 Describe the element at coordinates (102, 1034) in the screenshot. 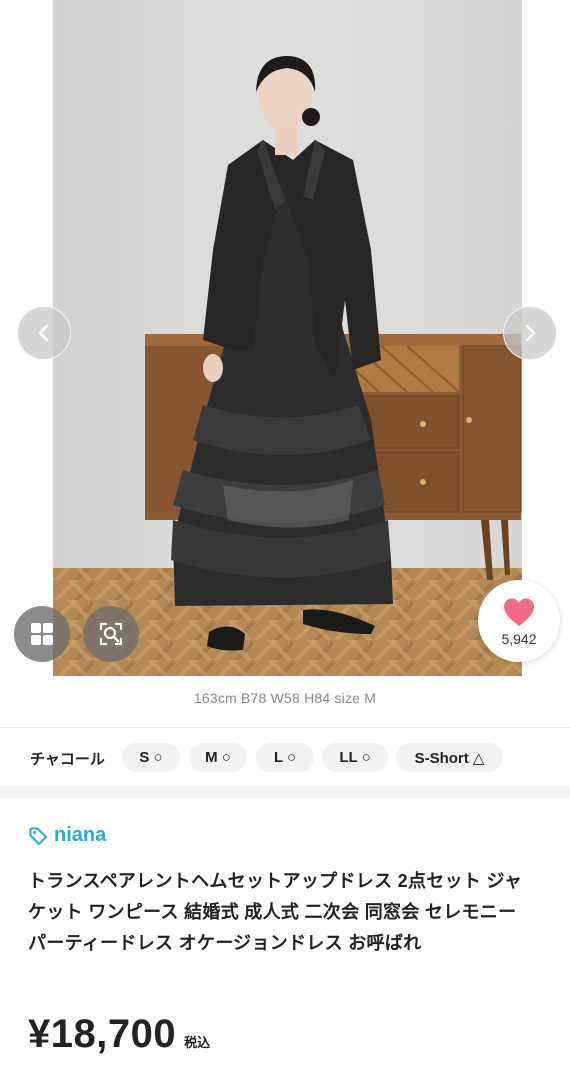

I see `price: ¥18,700` at that location.